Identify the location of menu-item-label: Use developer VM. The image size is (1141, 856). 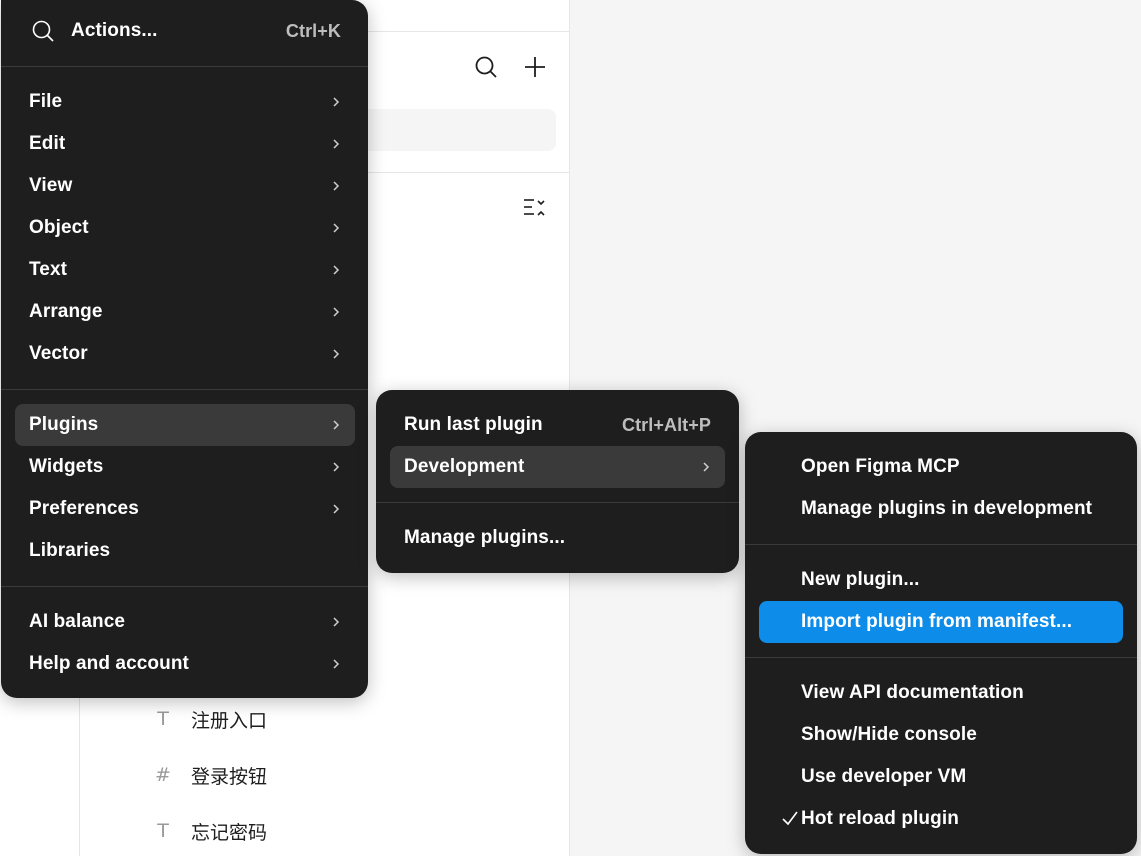
(884, 776).